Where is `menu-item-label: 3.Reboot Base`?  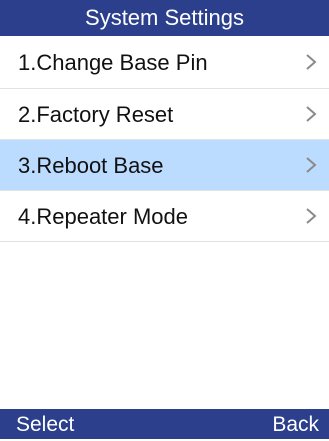
menu-item-label: 3.Reboot Base is located at coordinates (91, 165).